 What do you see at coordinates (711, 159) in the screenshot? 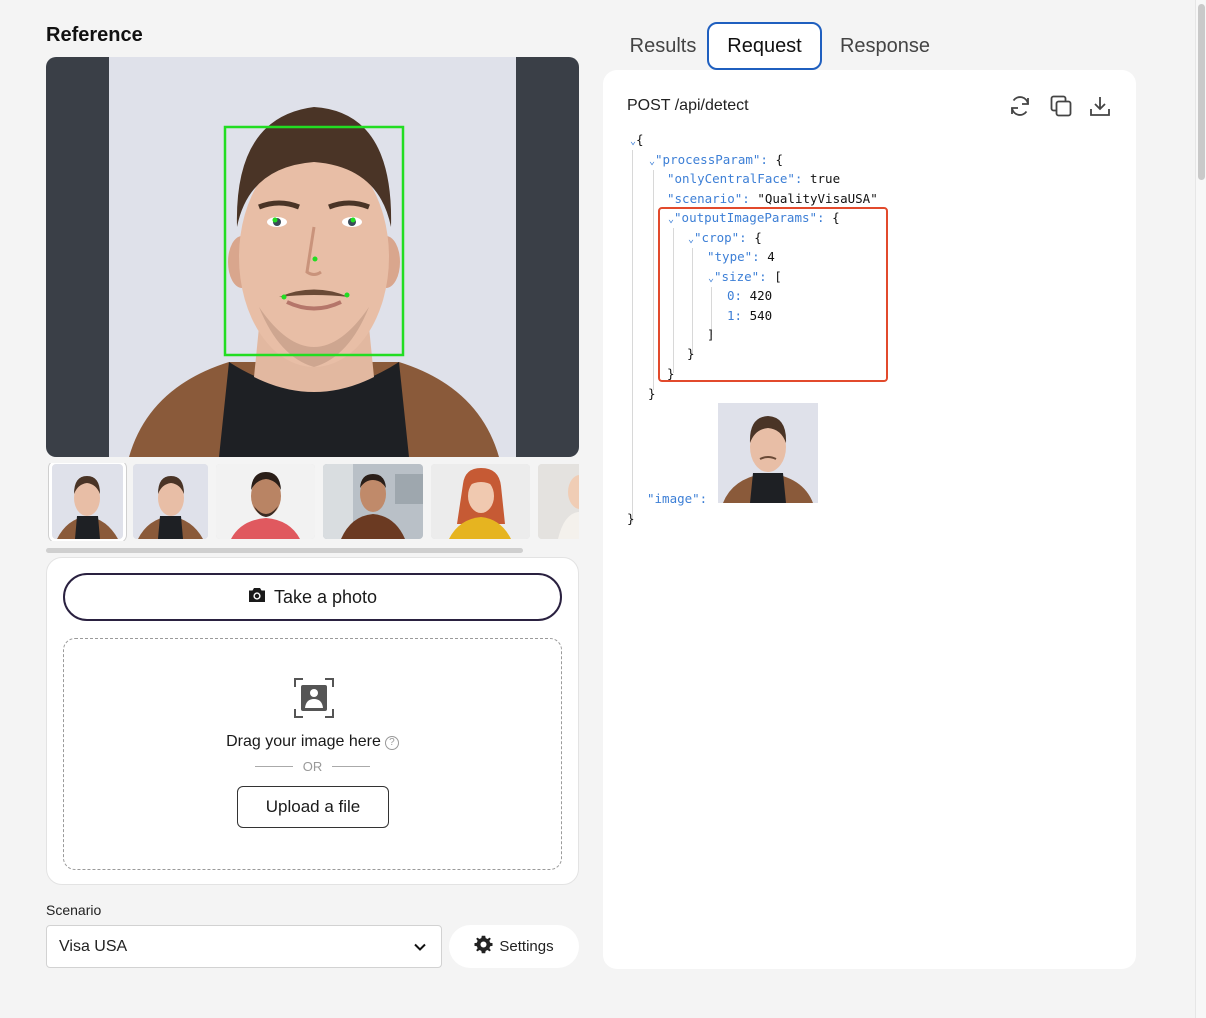
I see `json-key-processParam: "processParam":` at bounding box center [711, 159].